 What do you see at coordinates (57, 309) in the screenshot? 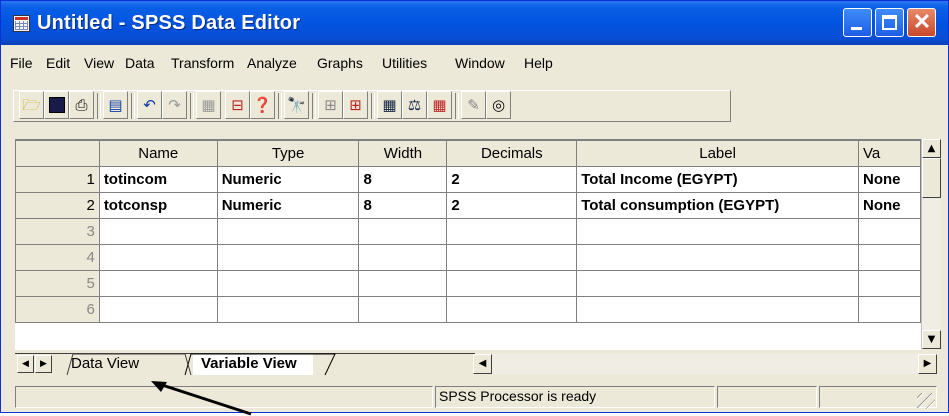
I see `row-number: 6` at bounding box center [57, 309].